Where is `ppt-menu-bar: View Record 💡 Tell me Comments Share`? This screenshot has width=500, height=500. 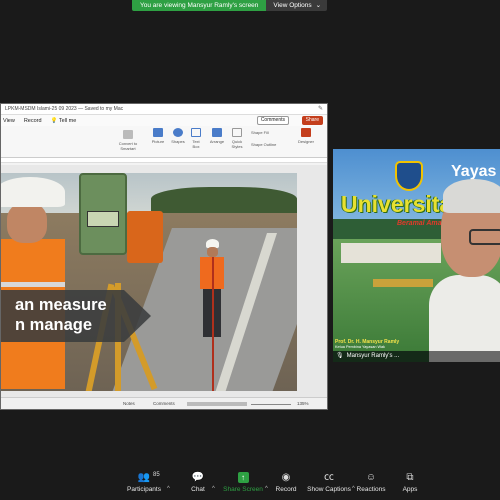
ppt-menu-bar: View Record 💡 Tell me Comments Share is located at coordinates (164, 120).